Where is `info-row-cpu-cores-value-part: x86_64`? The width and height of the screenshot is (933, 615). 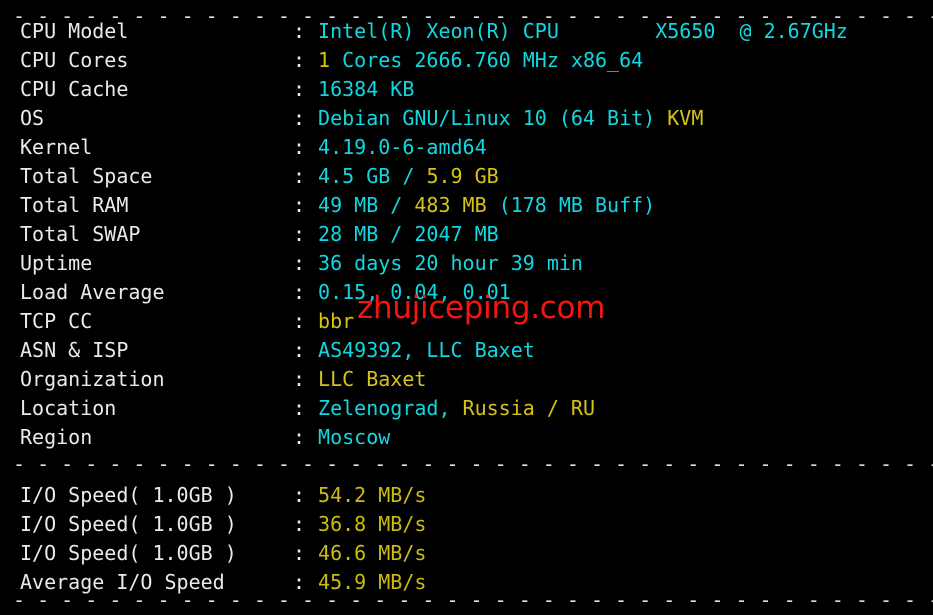 info-row-cpu-cores-value-part: x86_64 is located at coordinates (607, 60).